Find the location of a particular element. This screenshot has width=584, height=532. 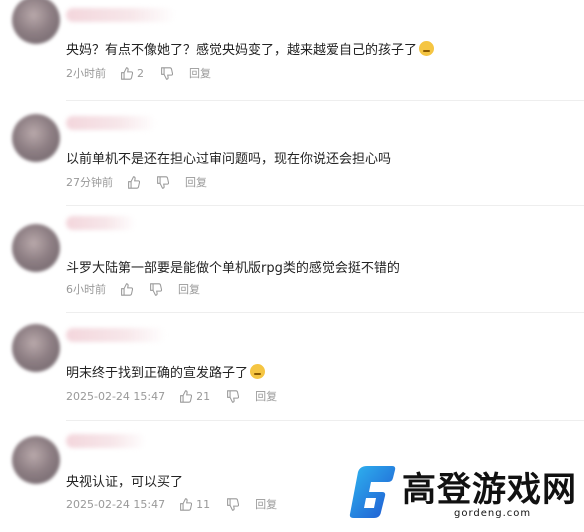

comment-meta: 27分钟前 回复 is located at coordinates (136, 182).